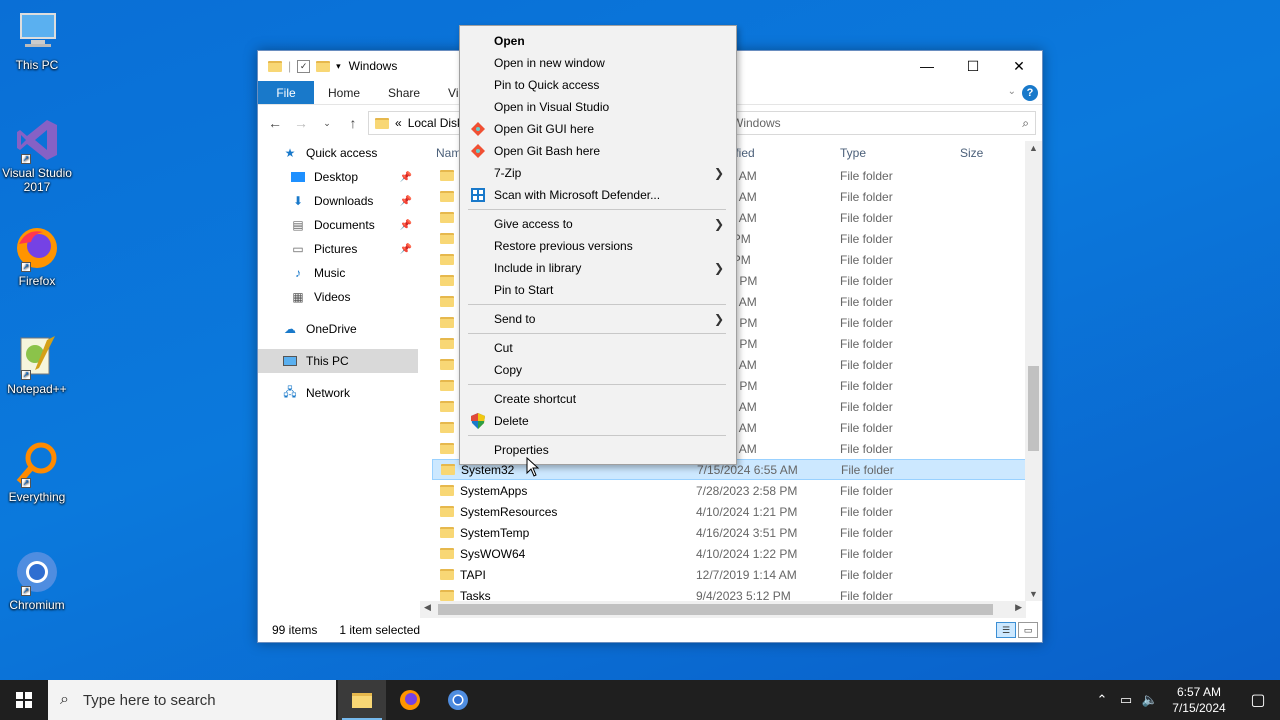  I want to click on new-folder-icon, so click(323, 66).